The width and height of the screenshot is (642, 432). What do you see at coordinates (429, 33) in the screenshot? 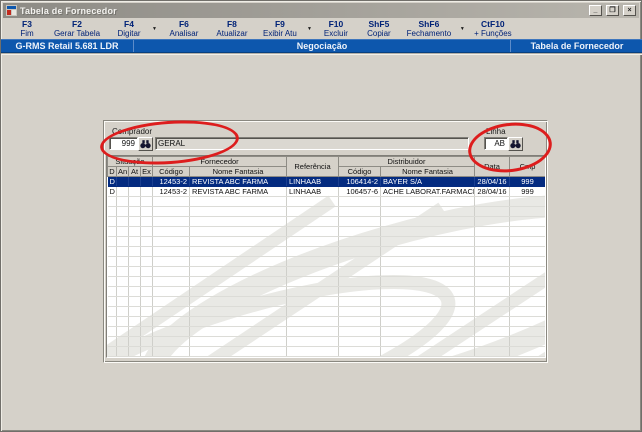
I see `action-label: Fechamento` at bounding box center [429, 33].